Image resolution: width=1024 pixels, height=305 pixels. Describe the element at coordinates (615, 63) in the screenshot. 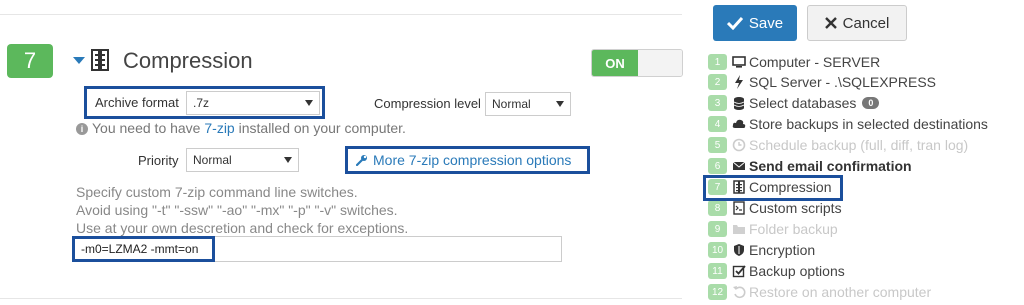

I see `toggle-on-label: ON` at that location.